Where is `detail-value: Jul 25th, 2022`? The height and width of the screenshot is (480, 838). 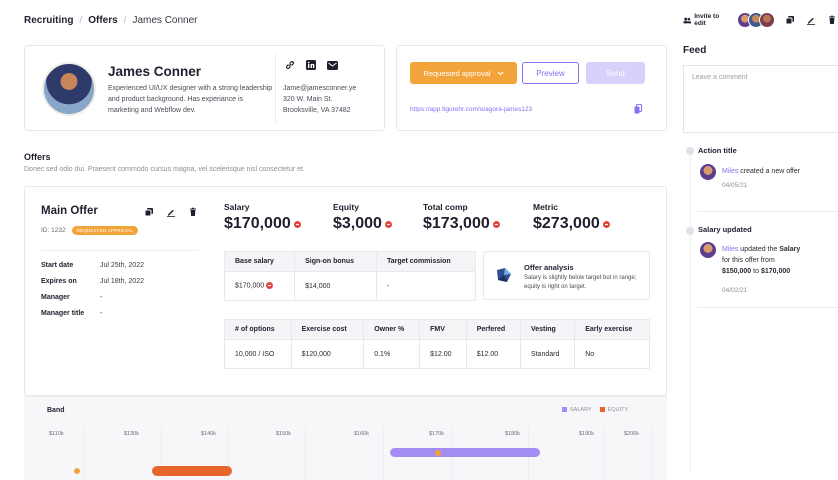 detail-value: Jul 25th, 2022 is located at coordinates (122, 265).